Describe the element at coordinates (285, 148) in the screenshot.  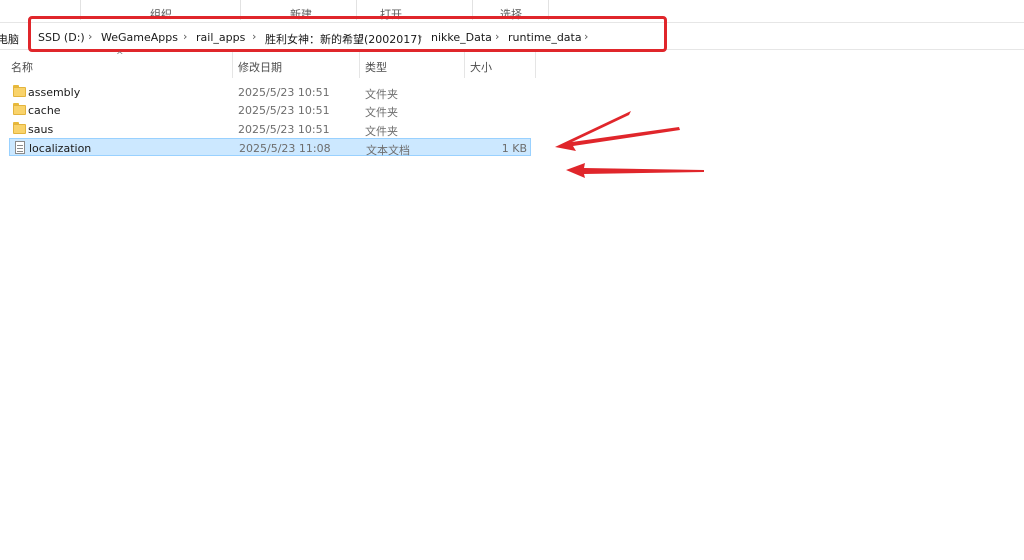
I see `file-date: 2025/5/23 11:08` at that location.